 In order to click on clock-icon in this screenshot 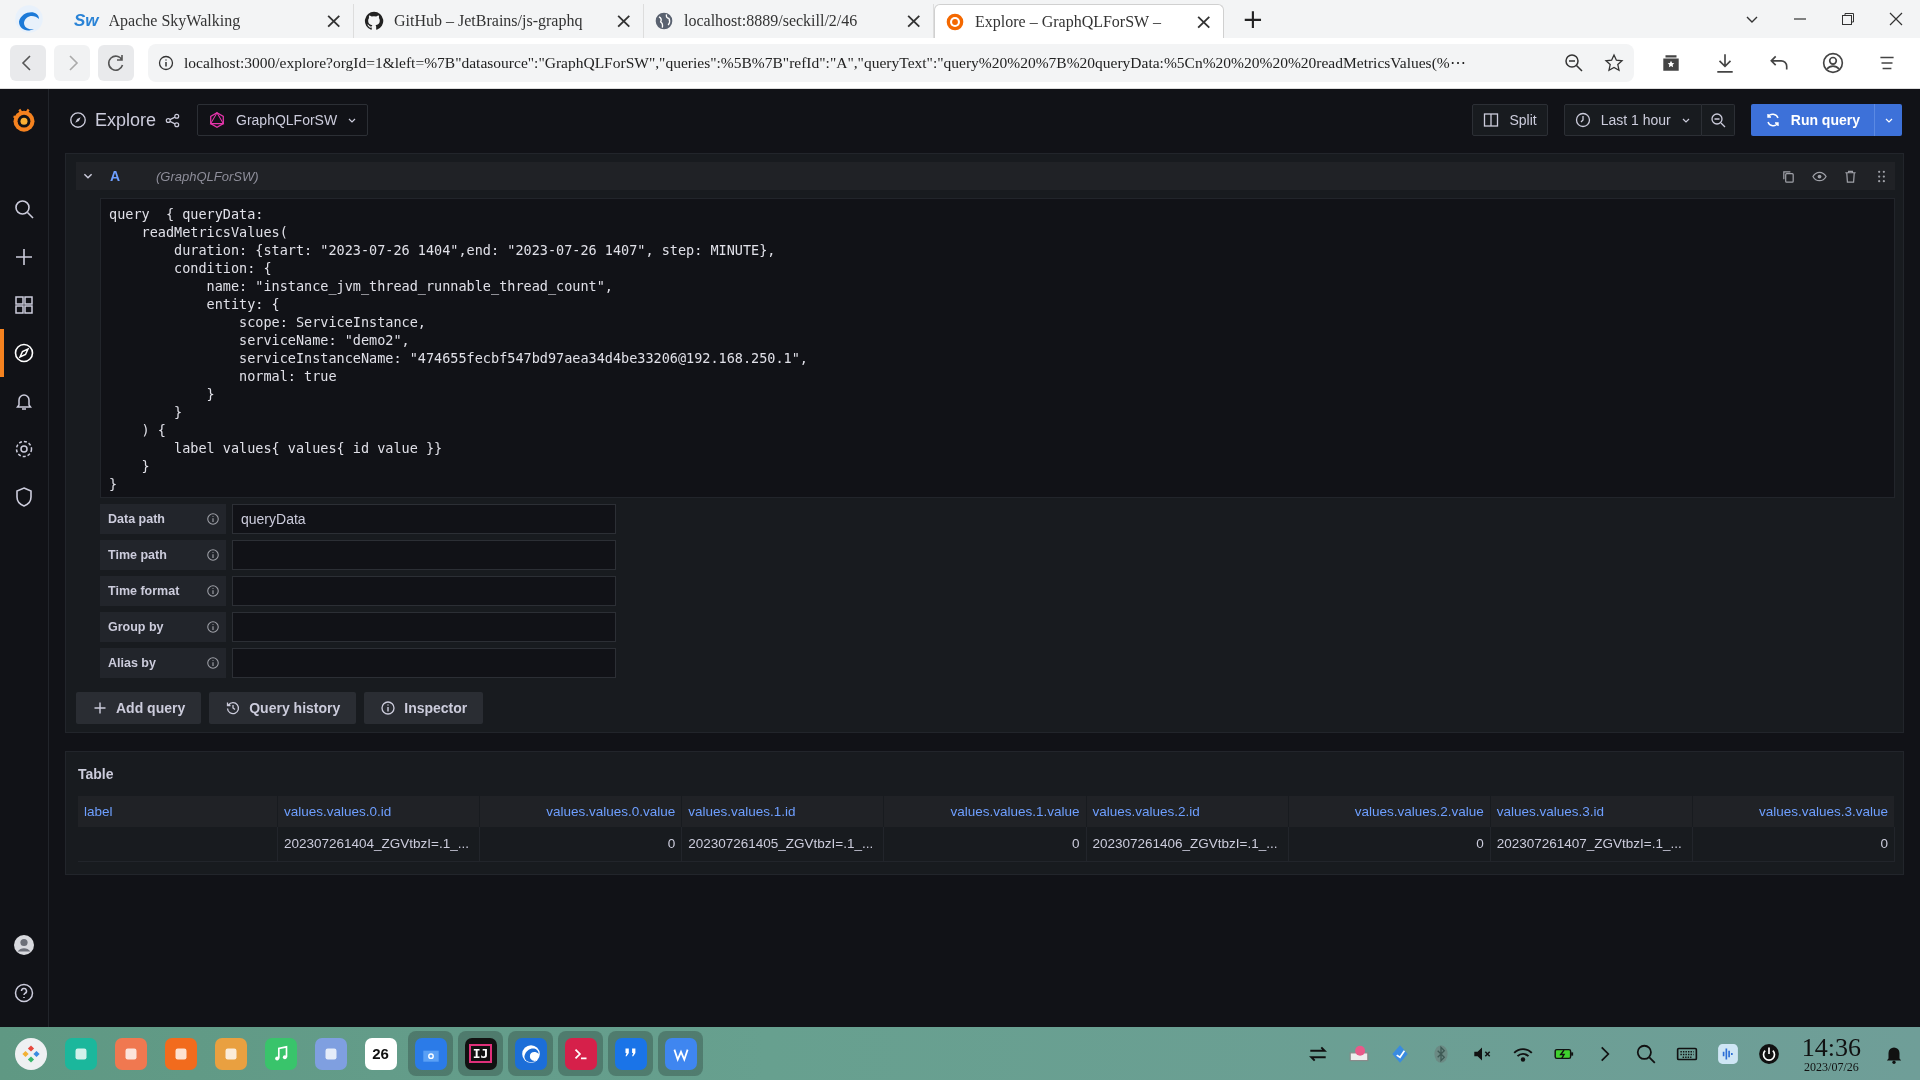, I will do `click(1582, 120)`.